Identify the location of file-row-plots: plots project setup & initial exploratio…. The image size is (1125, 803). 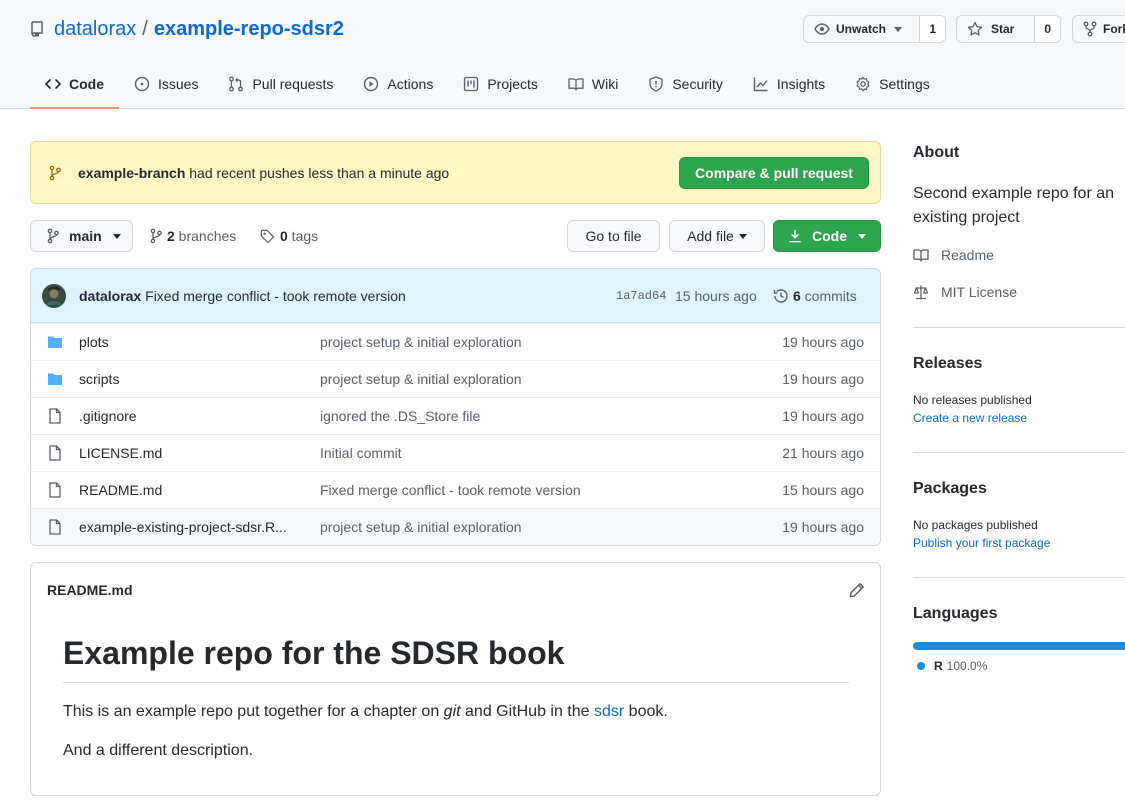
(455, 341).